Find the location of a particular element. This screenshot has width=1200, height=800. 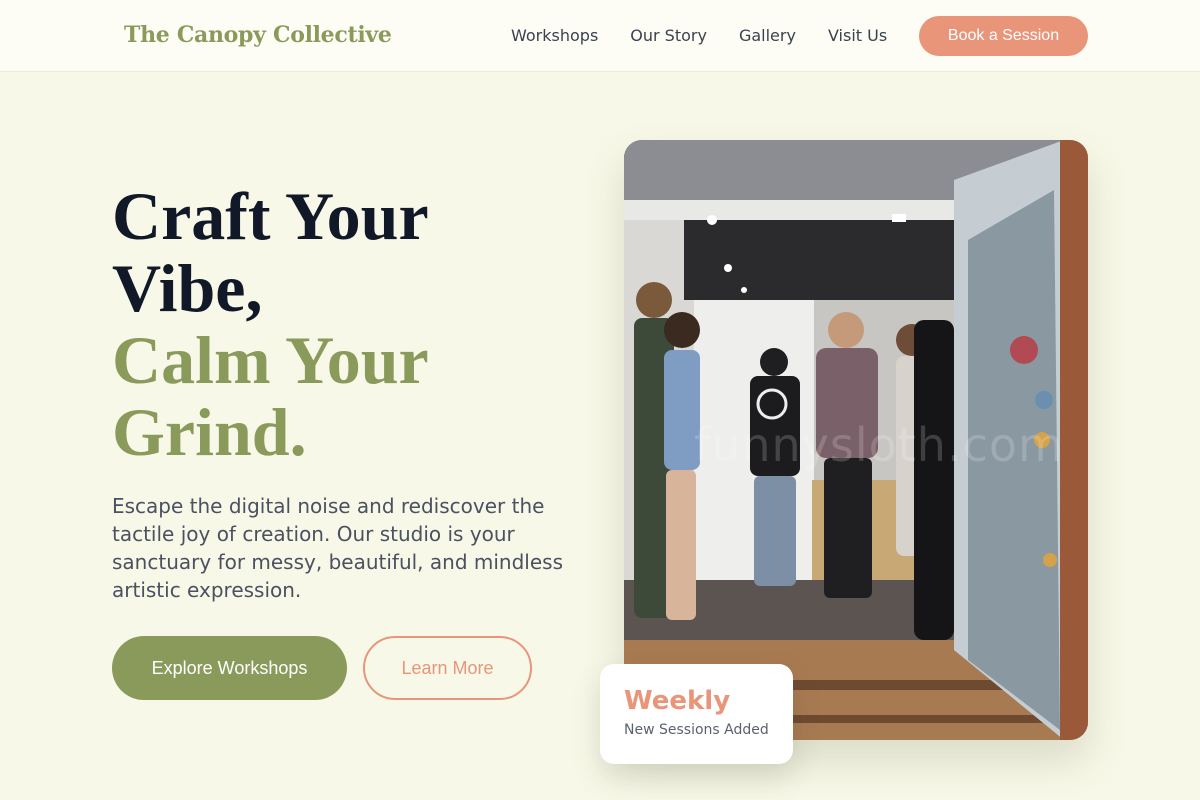

hero-title-line-2: Vibe, is located at coordinates (187, 288).